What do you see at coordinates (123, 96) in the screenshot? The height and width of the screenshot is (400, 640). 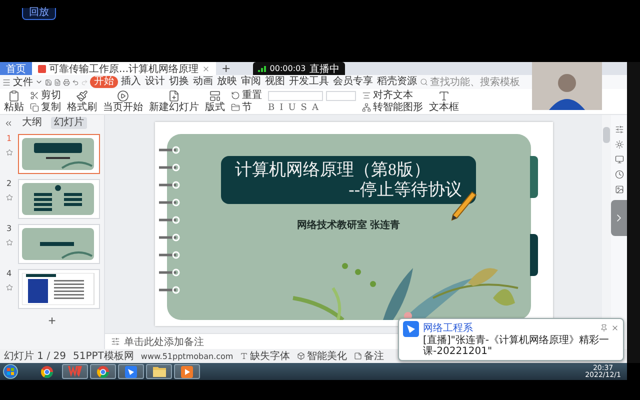 I see `play-icon` at bounding box center [123, 96].